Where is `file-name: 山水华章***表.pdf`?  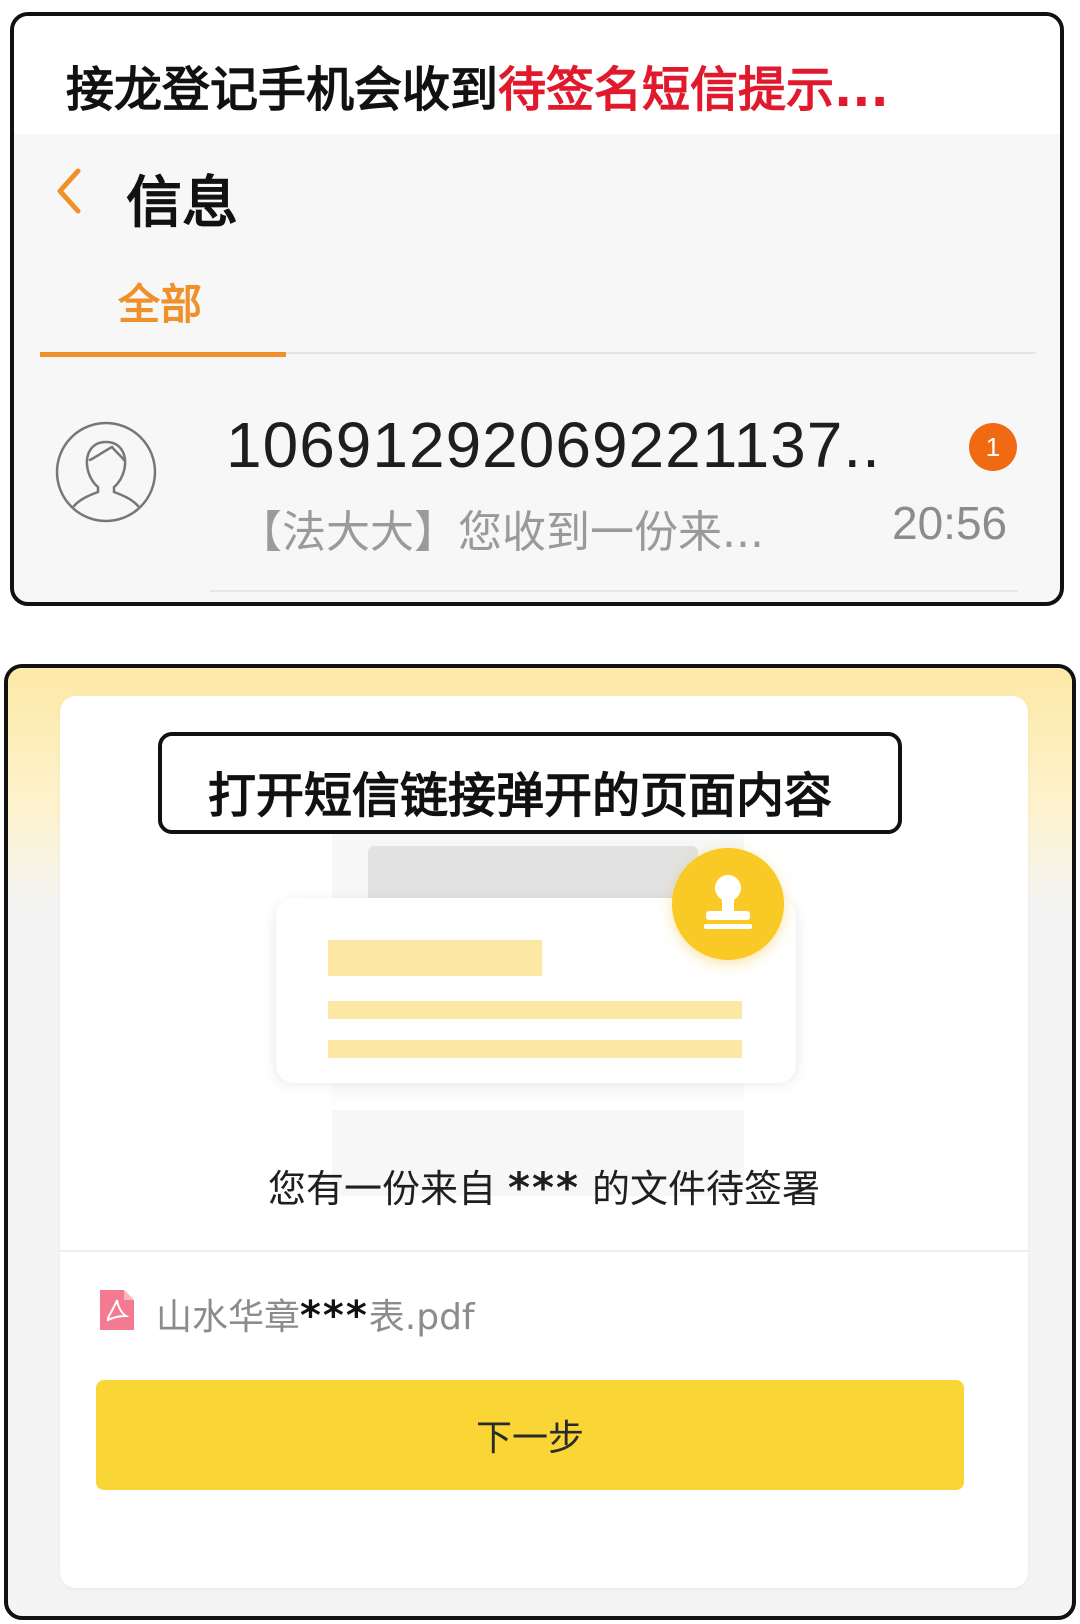 file-name: 山水华章***表.pdf is located at coordinates (315, 1314).